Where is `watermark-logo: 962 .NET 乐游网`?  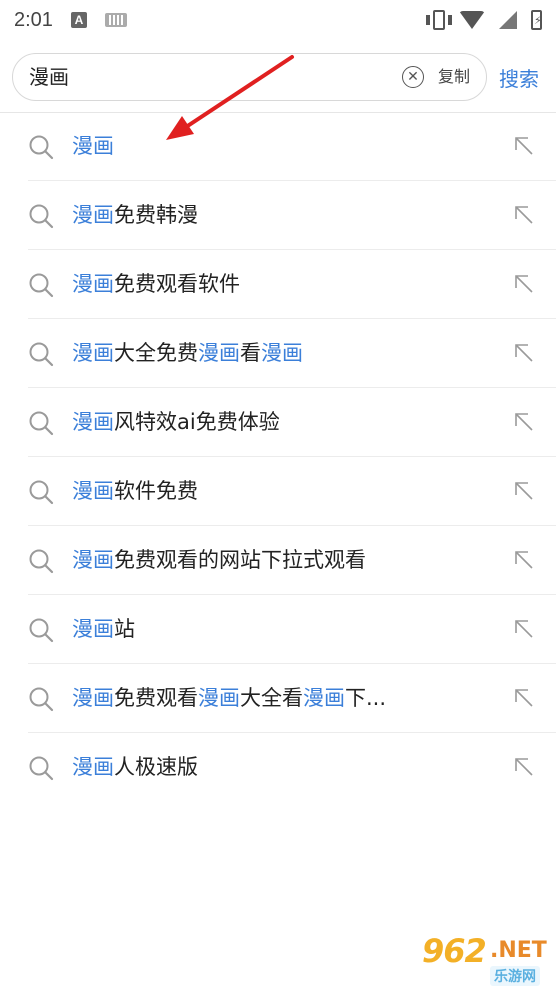
watermark-logo: 962 .NET 乐游网 is located at coordinates (484, 958).